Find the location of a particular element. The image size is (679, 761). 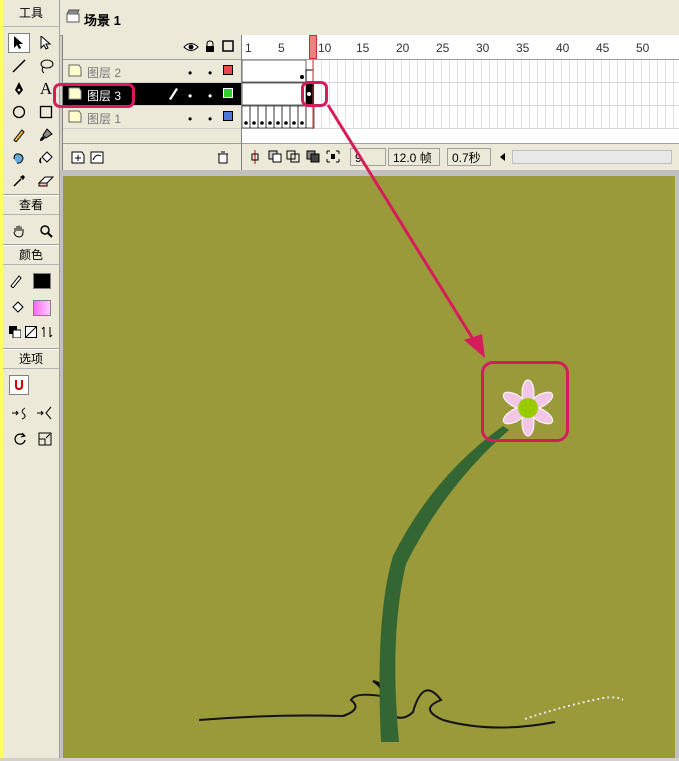

no-color-icon is located at coordinates (31, 332).